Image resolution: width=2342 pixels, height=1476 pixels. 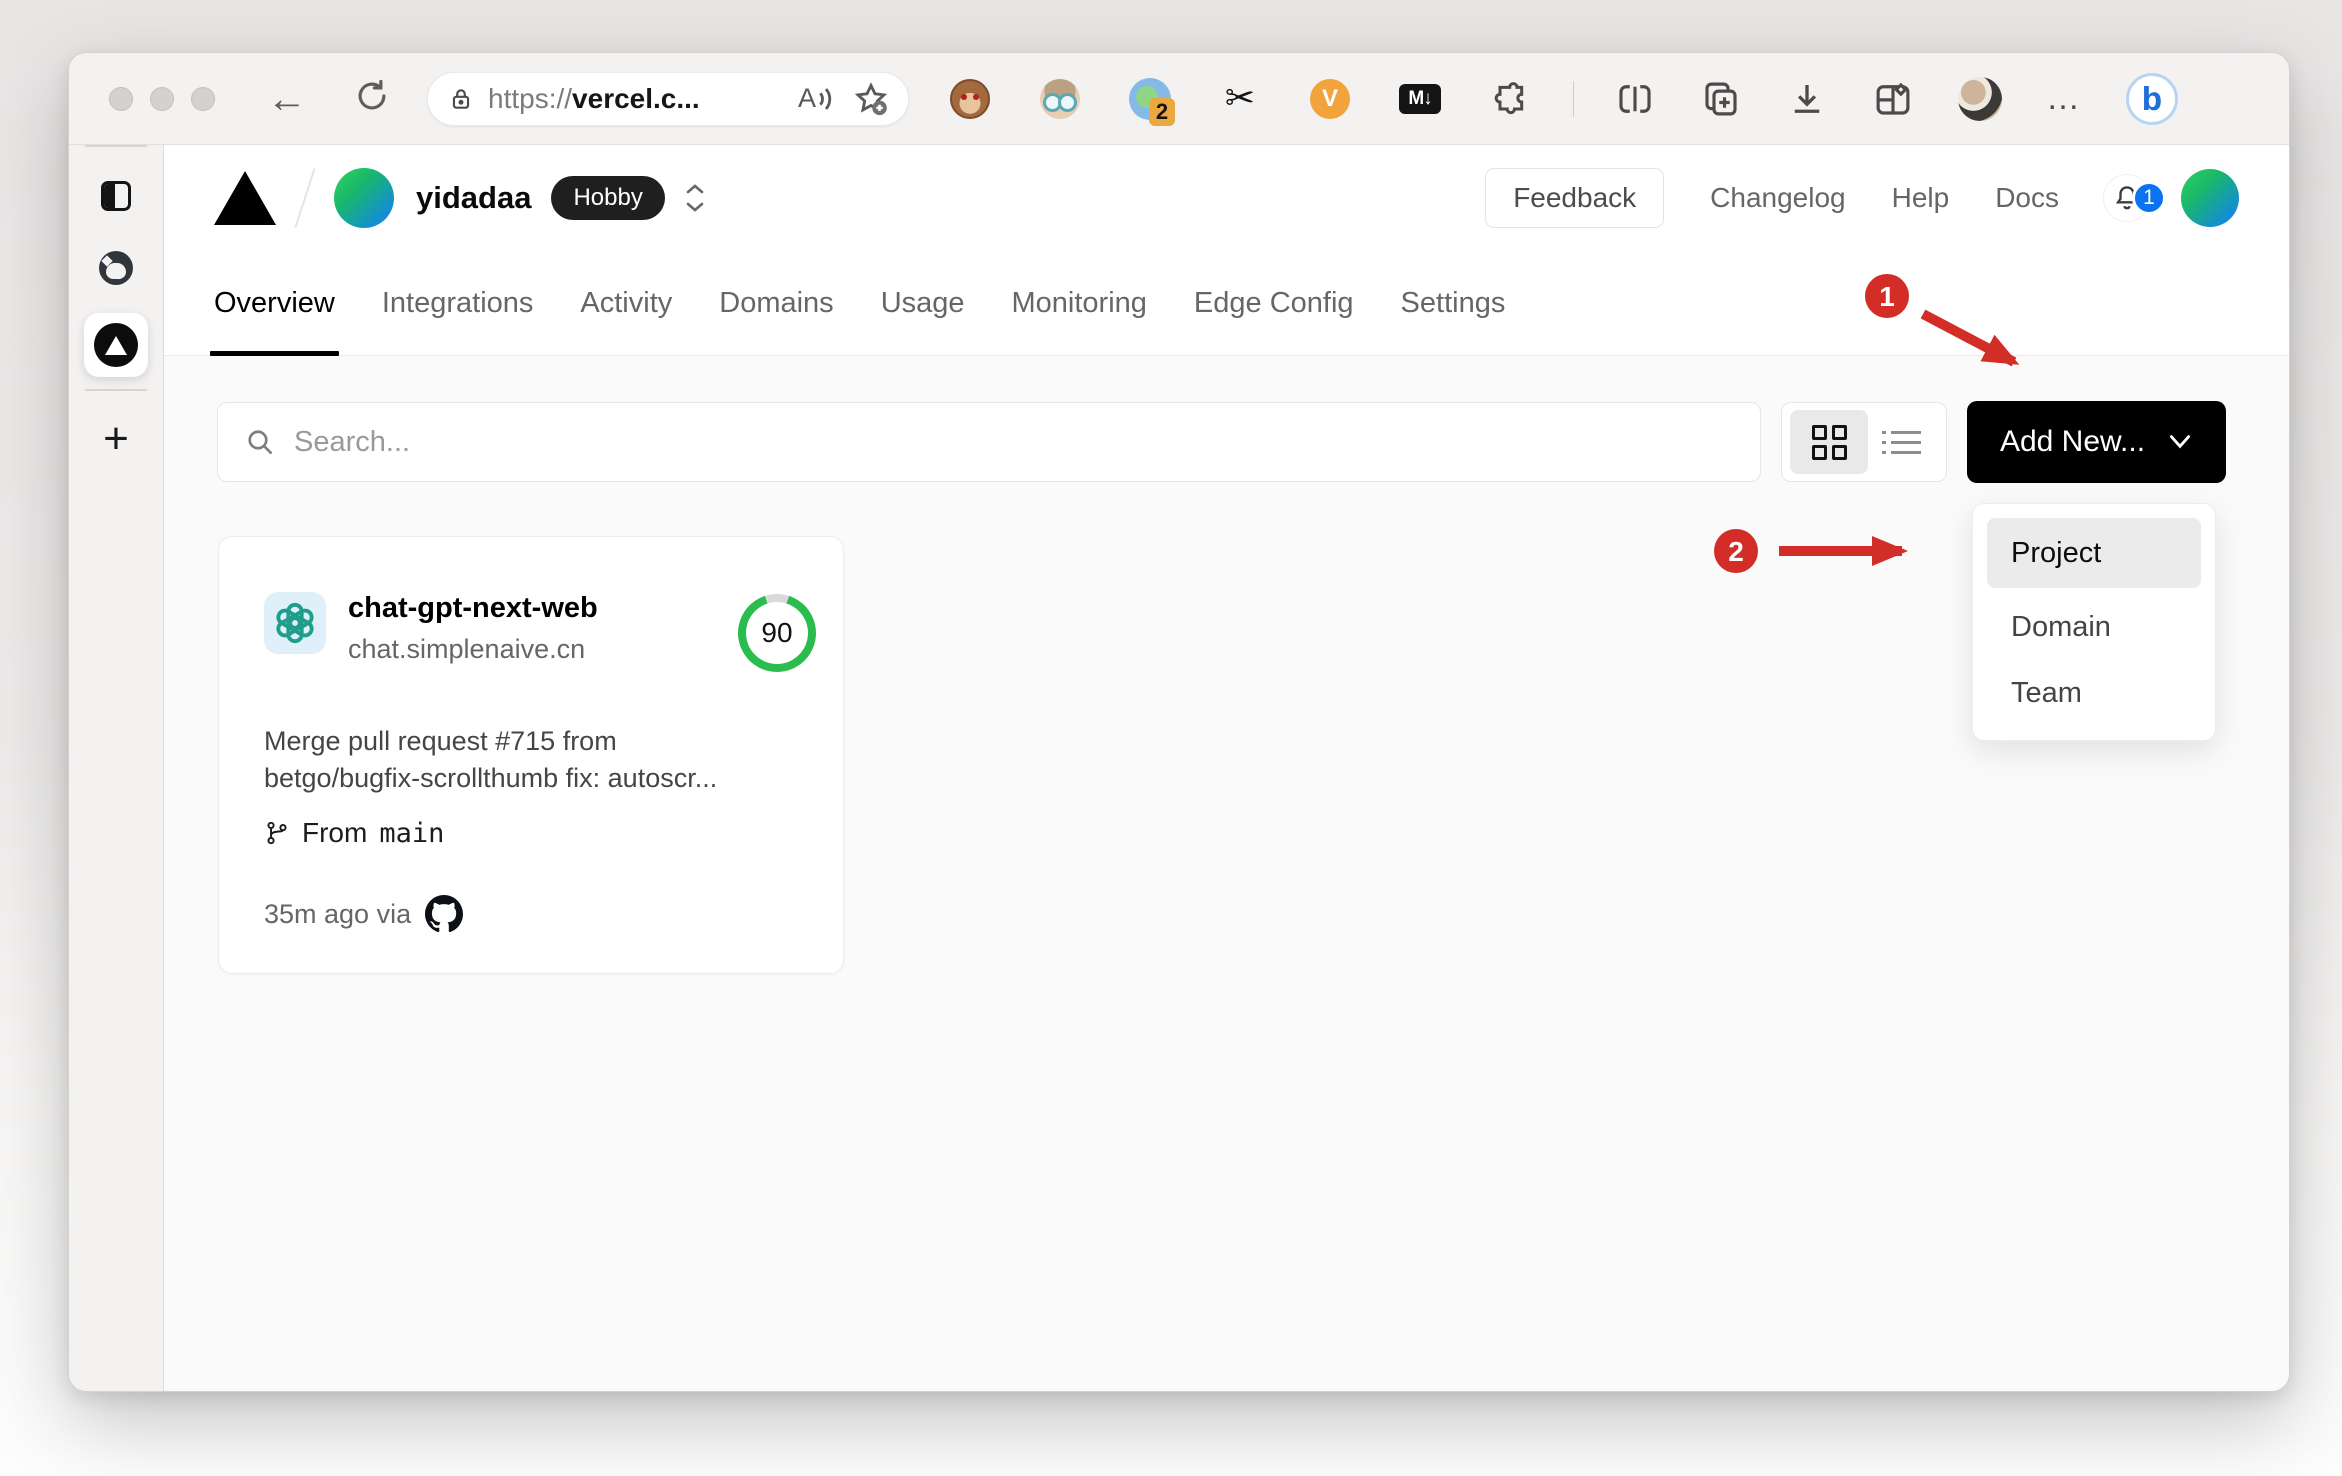 What do you see at coordinates (116, 146) in the screenshot?
I see `rail-divider-top` at bounding box center [116, 146].